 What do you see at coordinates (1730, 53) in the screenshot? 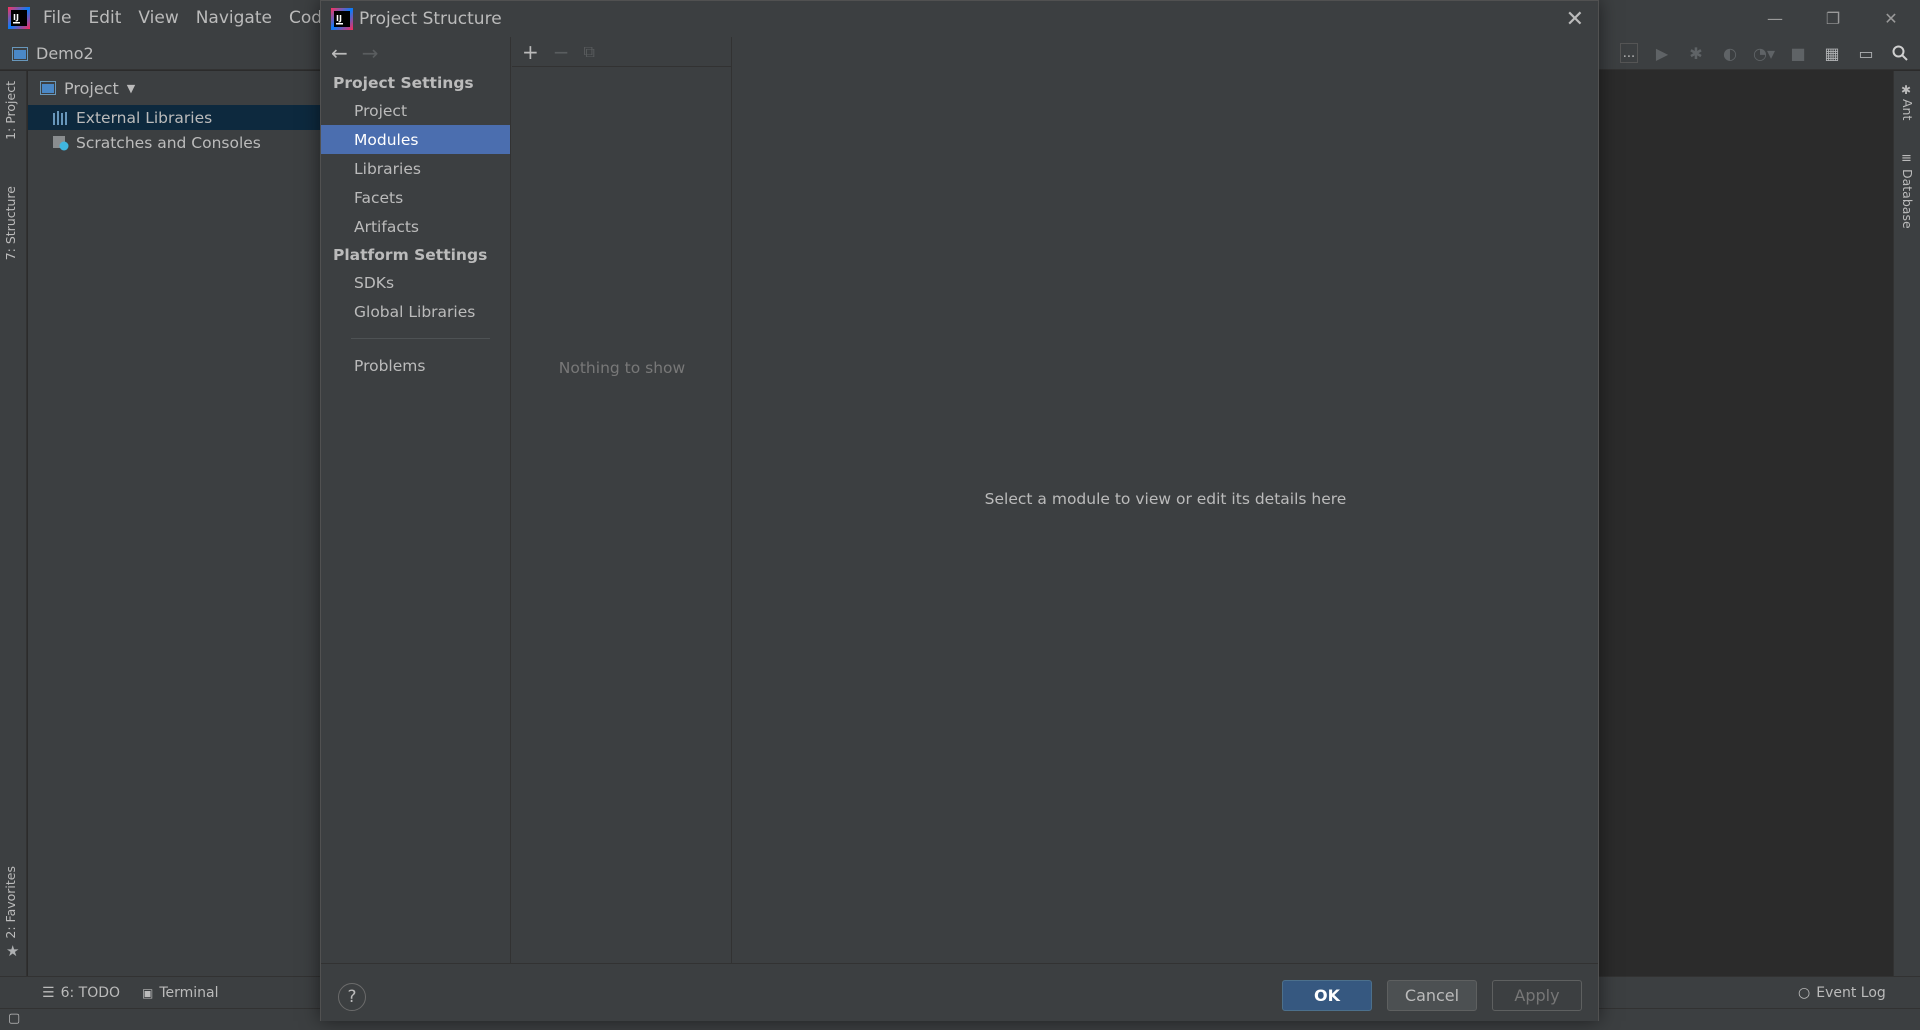
I see `coverage-icon: ◐` at bounding box center [1730, 53].